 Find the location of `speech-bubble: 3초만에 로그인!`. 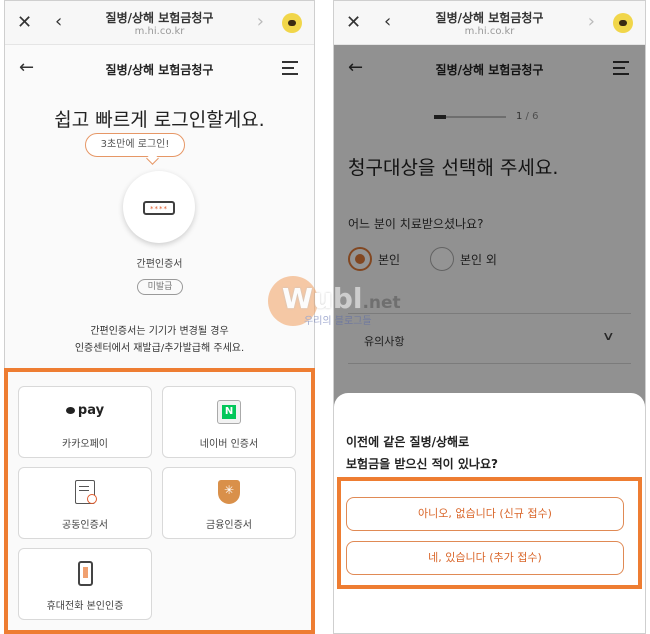

speech-bubble: 3초만에 로그인! is located at coordinates (135, 145).